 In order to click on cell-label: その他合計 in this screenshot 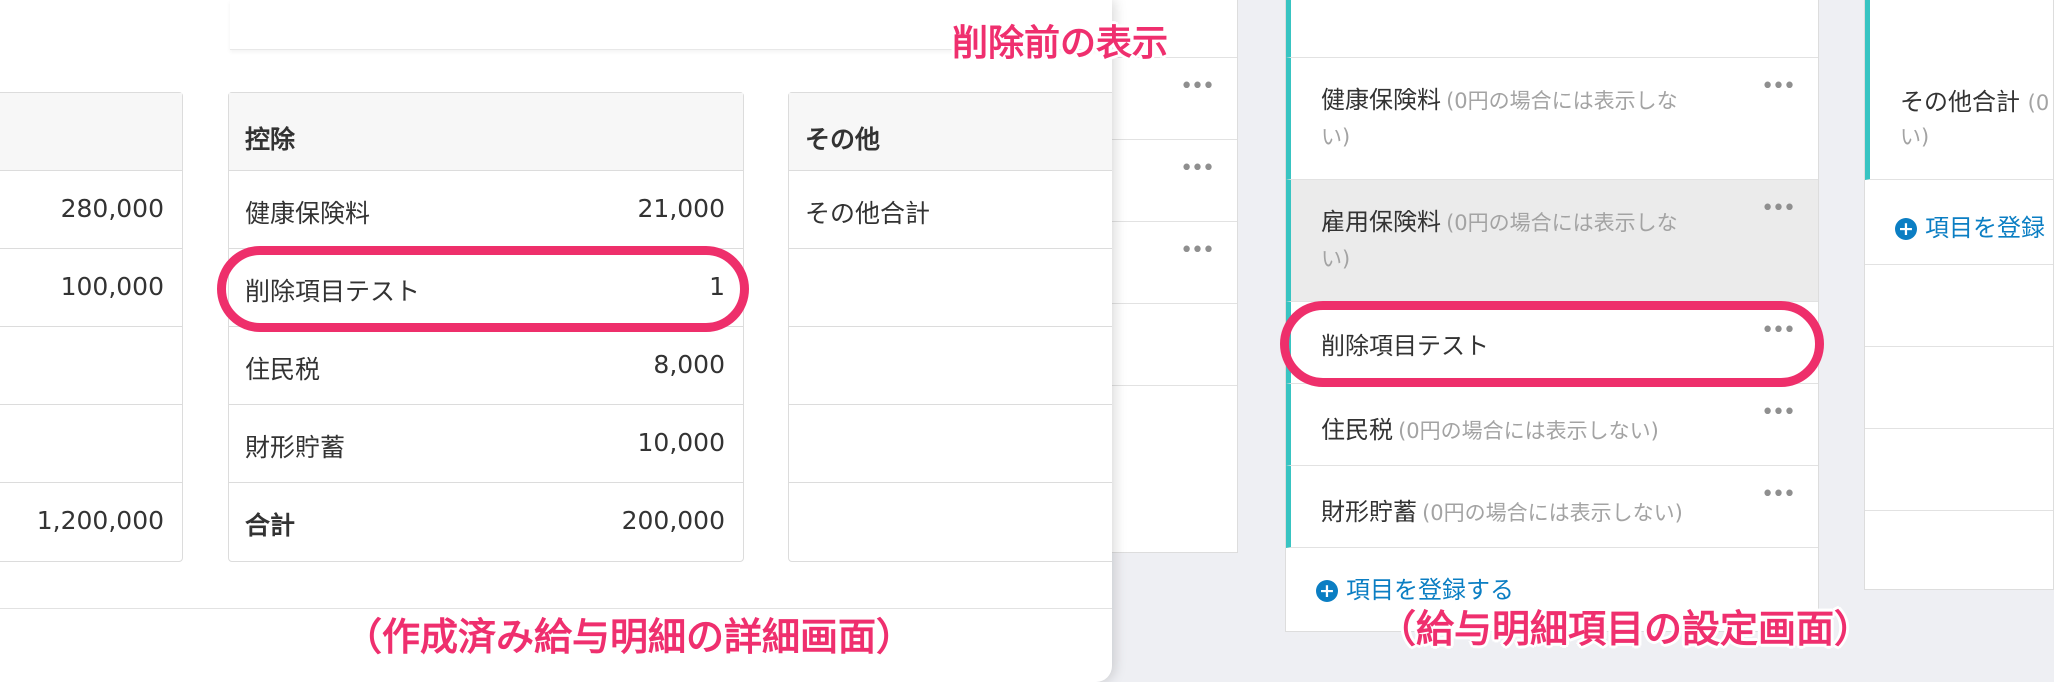, I will do `click(868, 213)`.